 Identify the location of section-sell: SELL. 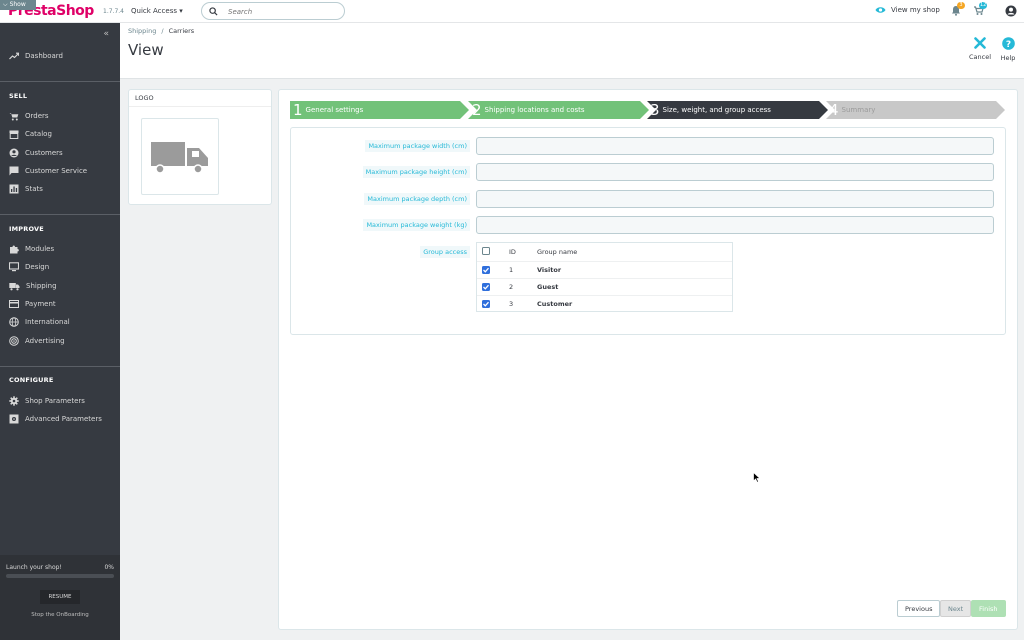
(18, 96).